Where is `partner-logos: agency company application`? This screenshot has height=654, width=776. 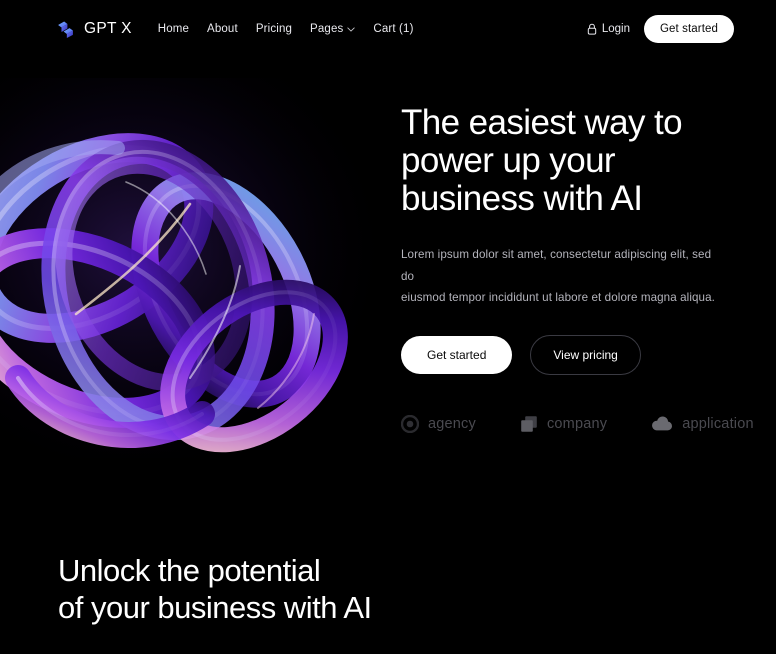 partner-logos: agency company application is located at coordinates (581, 423).